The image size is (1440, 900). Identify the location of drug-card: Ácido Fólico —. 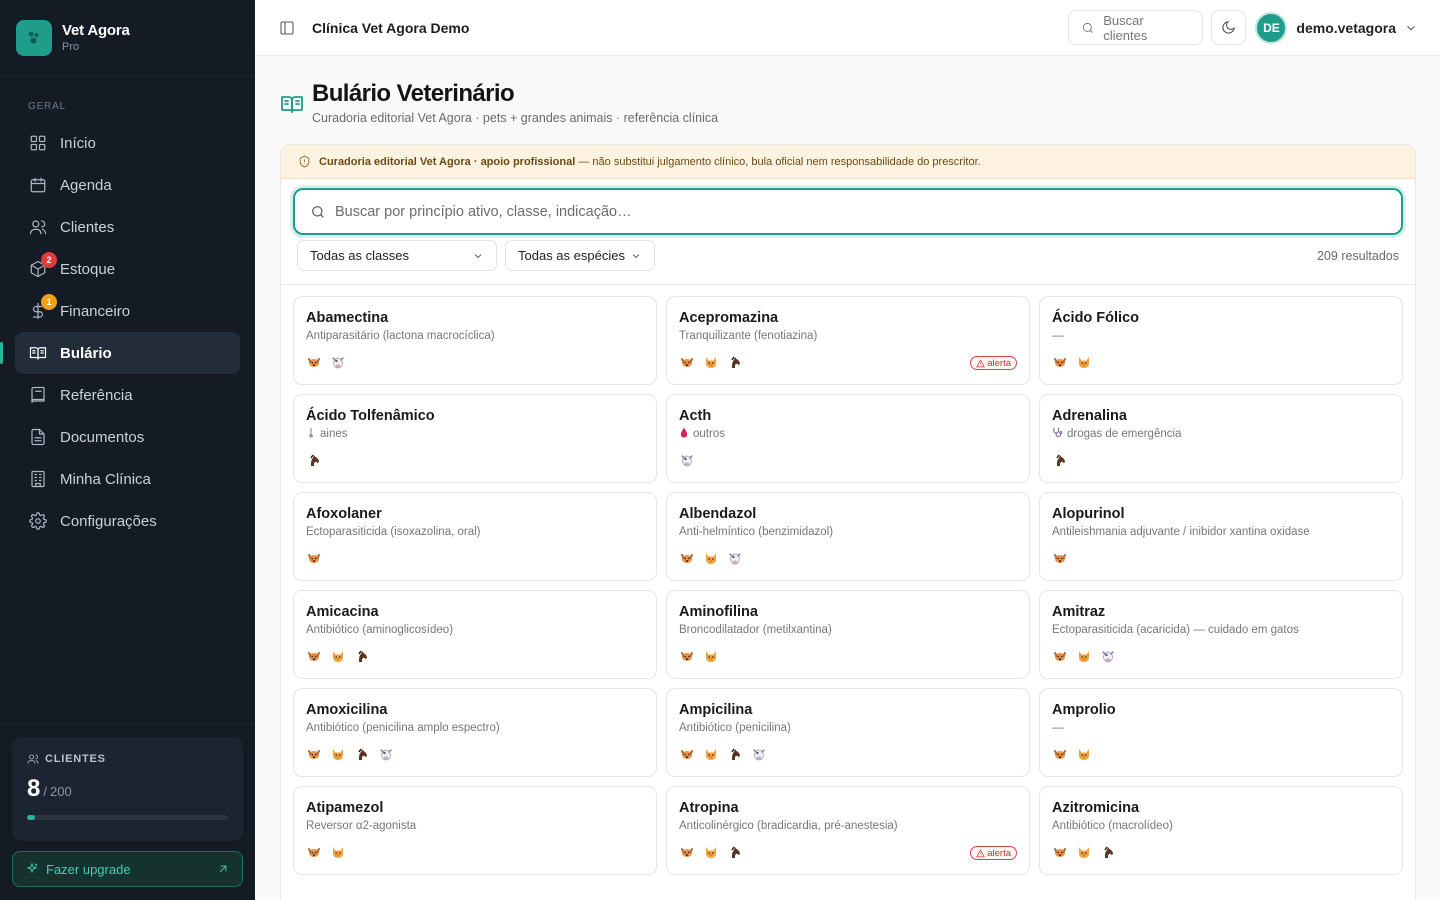
(1221, 340).